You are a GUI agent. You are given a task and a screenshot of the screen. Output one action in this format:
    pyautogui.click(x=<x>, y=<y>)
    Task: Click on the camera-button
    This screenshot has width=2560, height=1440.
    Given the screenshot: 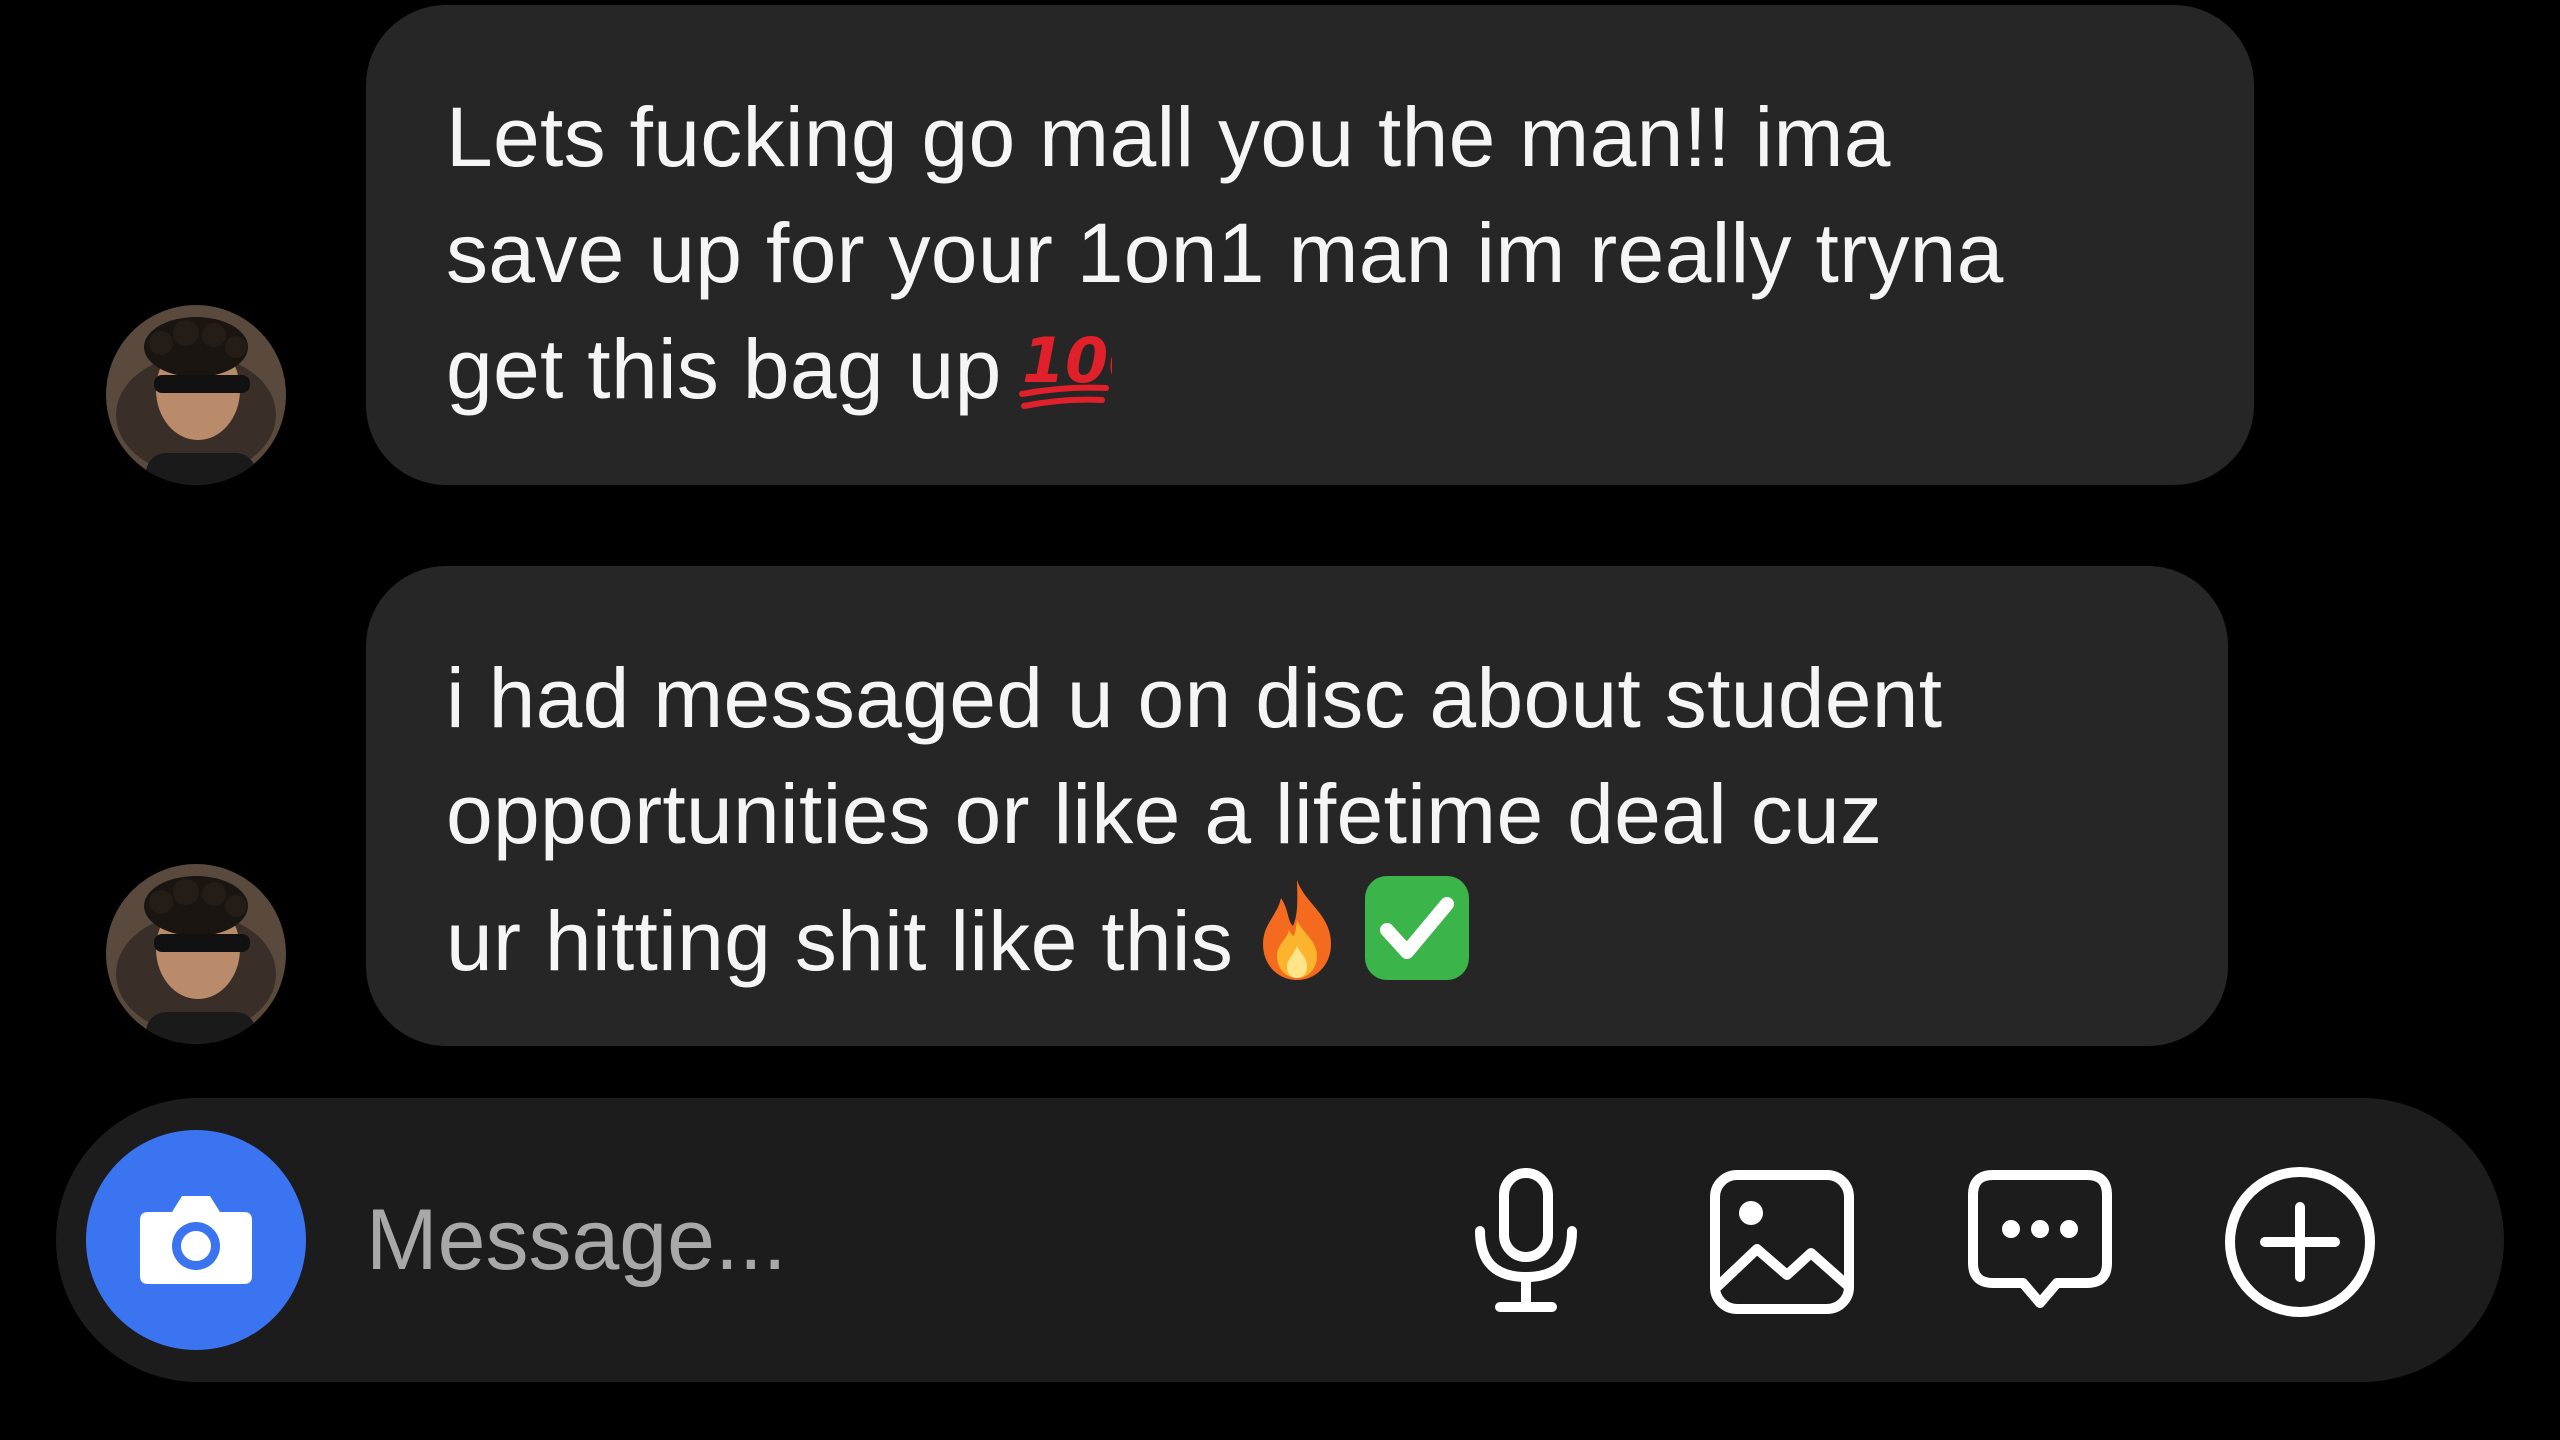 What is the action you would take?
    pyautogui.click(x=196, y=1240)
    